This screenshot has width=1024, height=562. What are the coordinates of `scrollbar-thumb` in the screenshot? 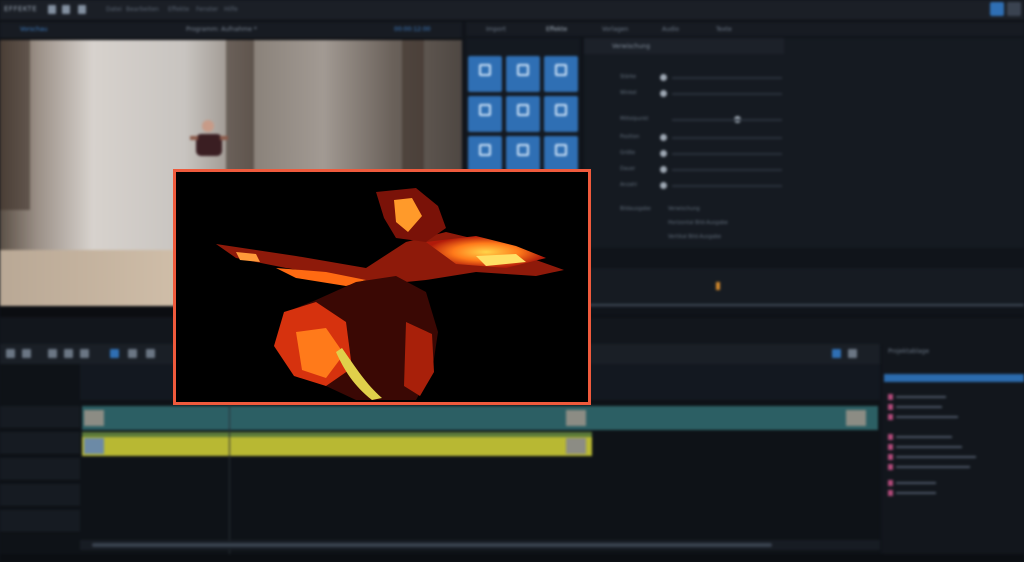 It's located at (432, 545).